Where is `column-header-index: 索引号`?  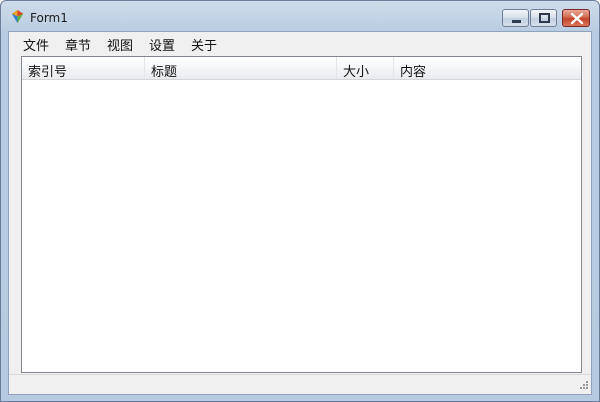
column-header-index: 索引号 is located at coordinates (83, 68).